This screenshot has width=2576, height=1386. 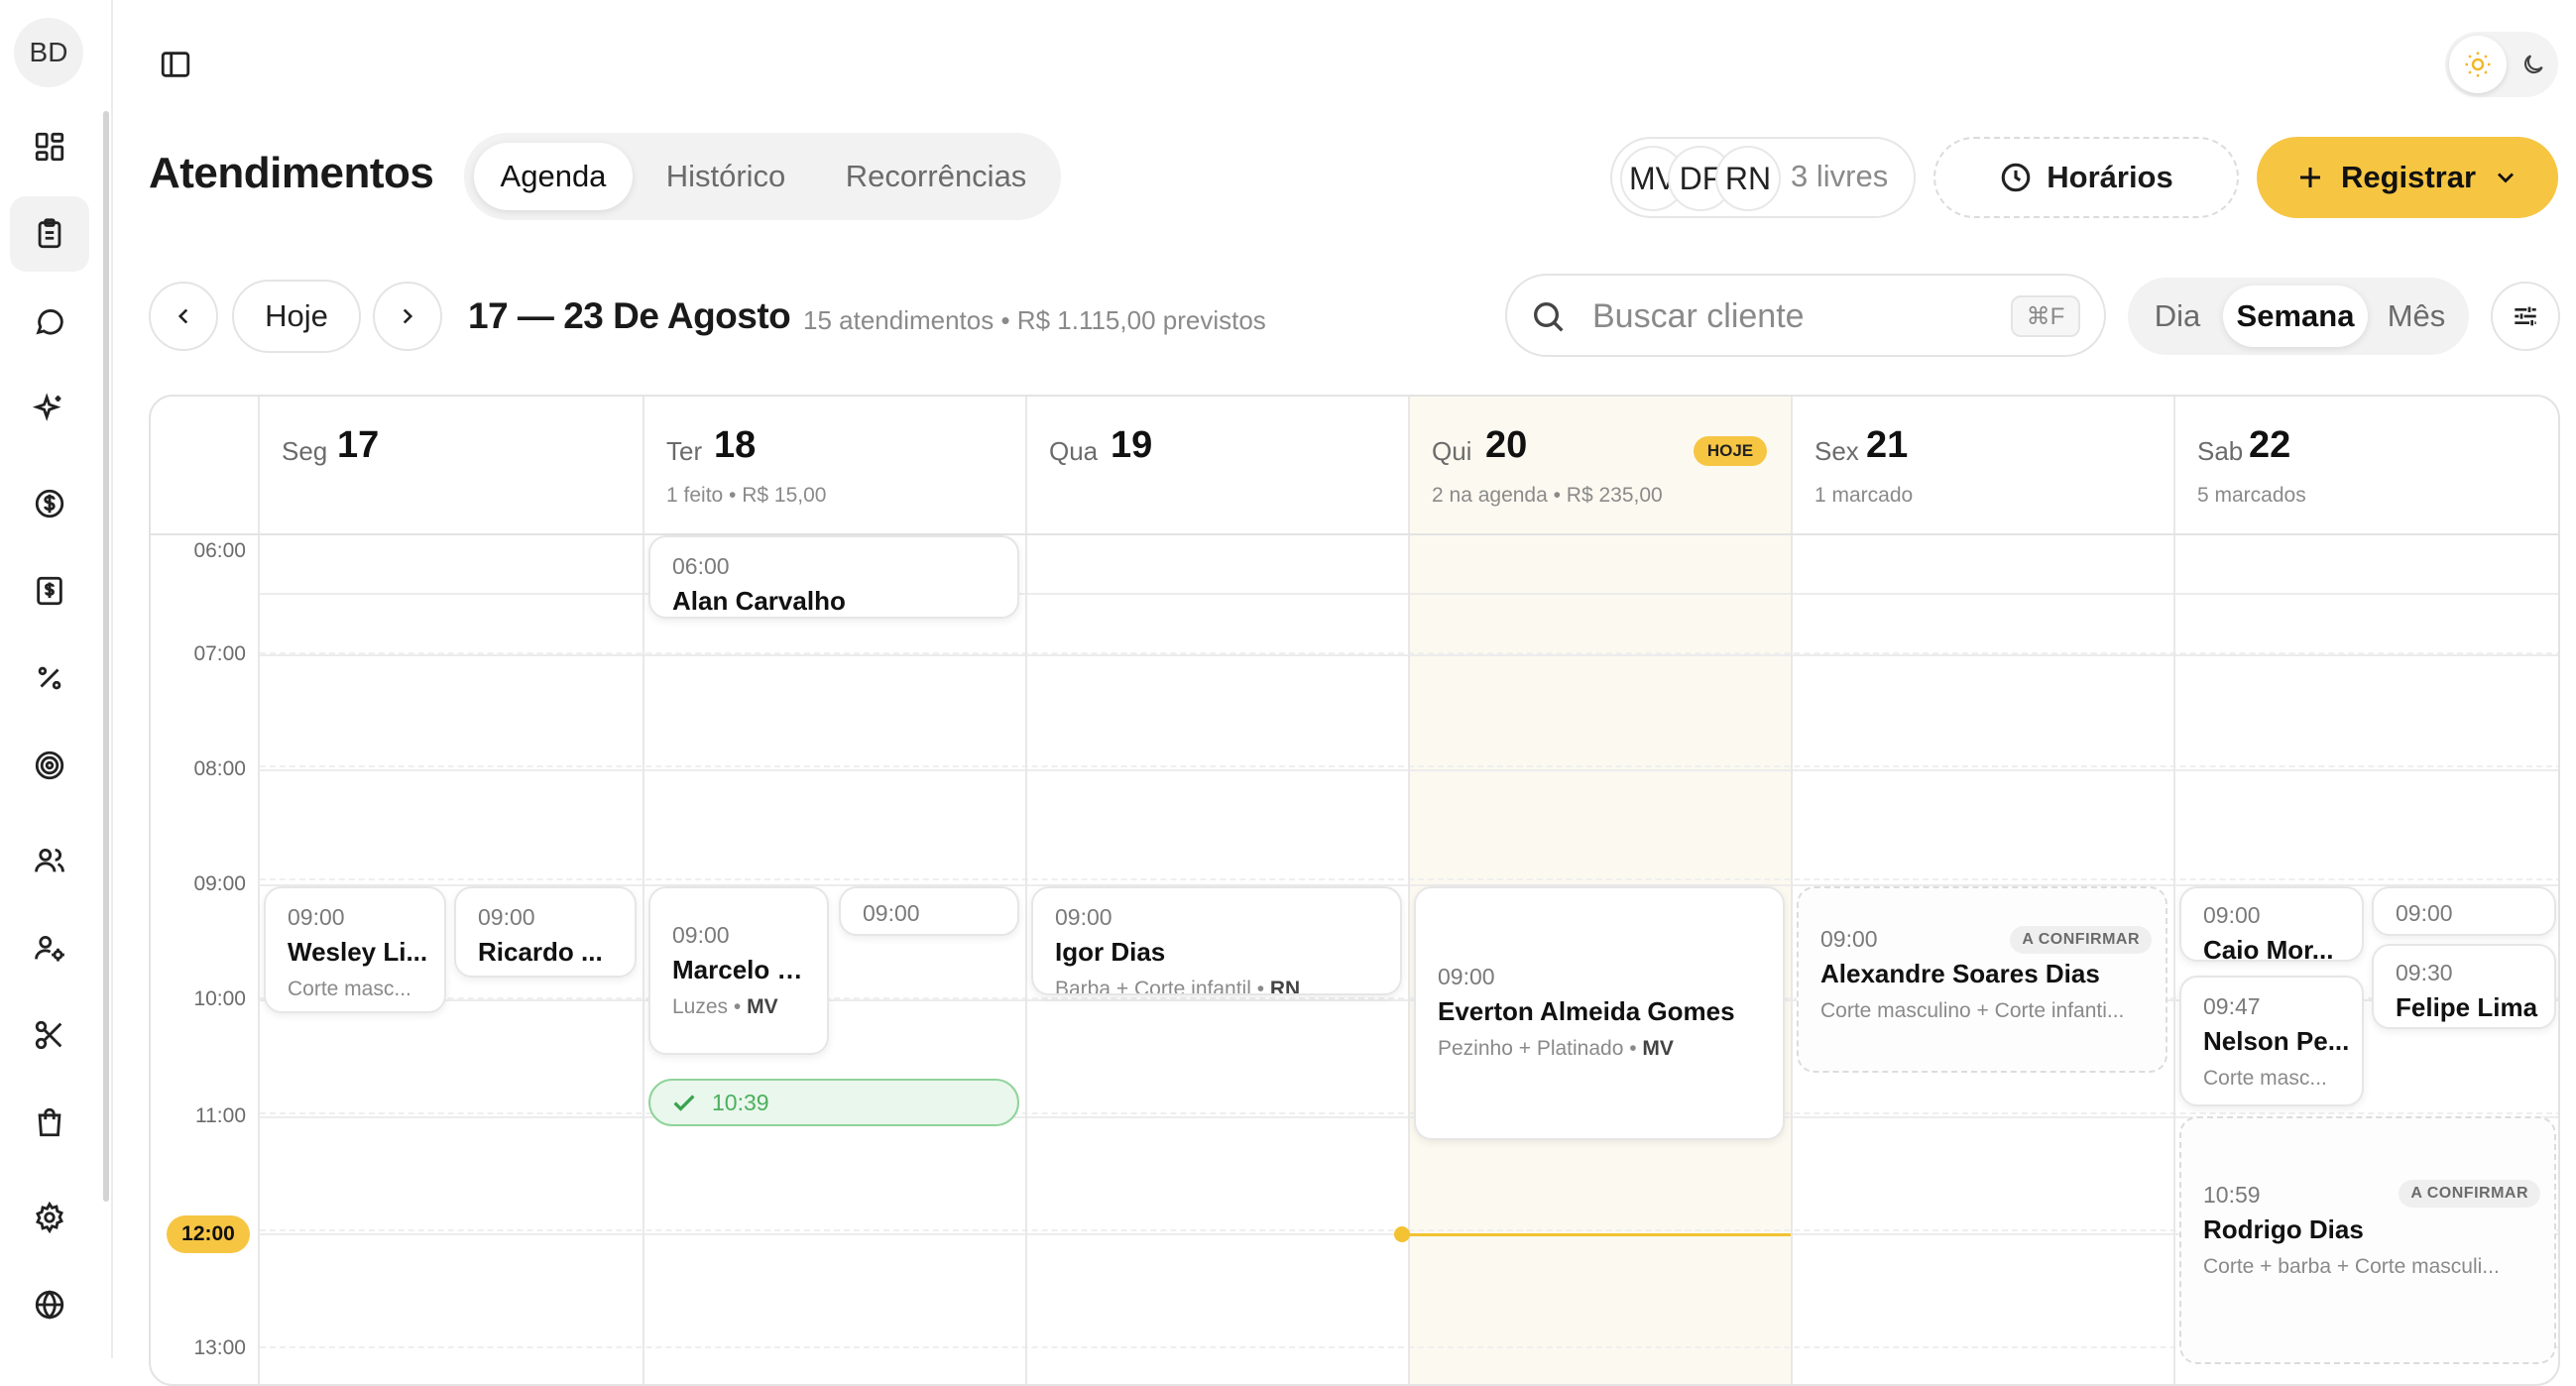 What do you see at coordinates (49, 408) in the screenshot?
I see `sidebar-item-ai` at bounding box center [49, 408].